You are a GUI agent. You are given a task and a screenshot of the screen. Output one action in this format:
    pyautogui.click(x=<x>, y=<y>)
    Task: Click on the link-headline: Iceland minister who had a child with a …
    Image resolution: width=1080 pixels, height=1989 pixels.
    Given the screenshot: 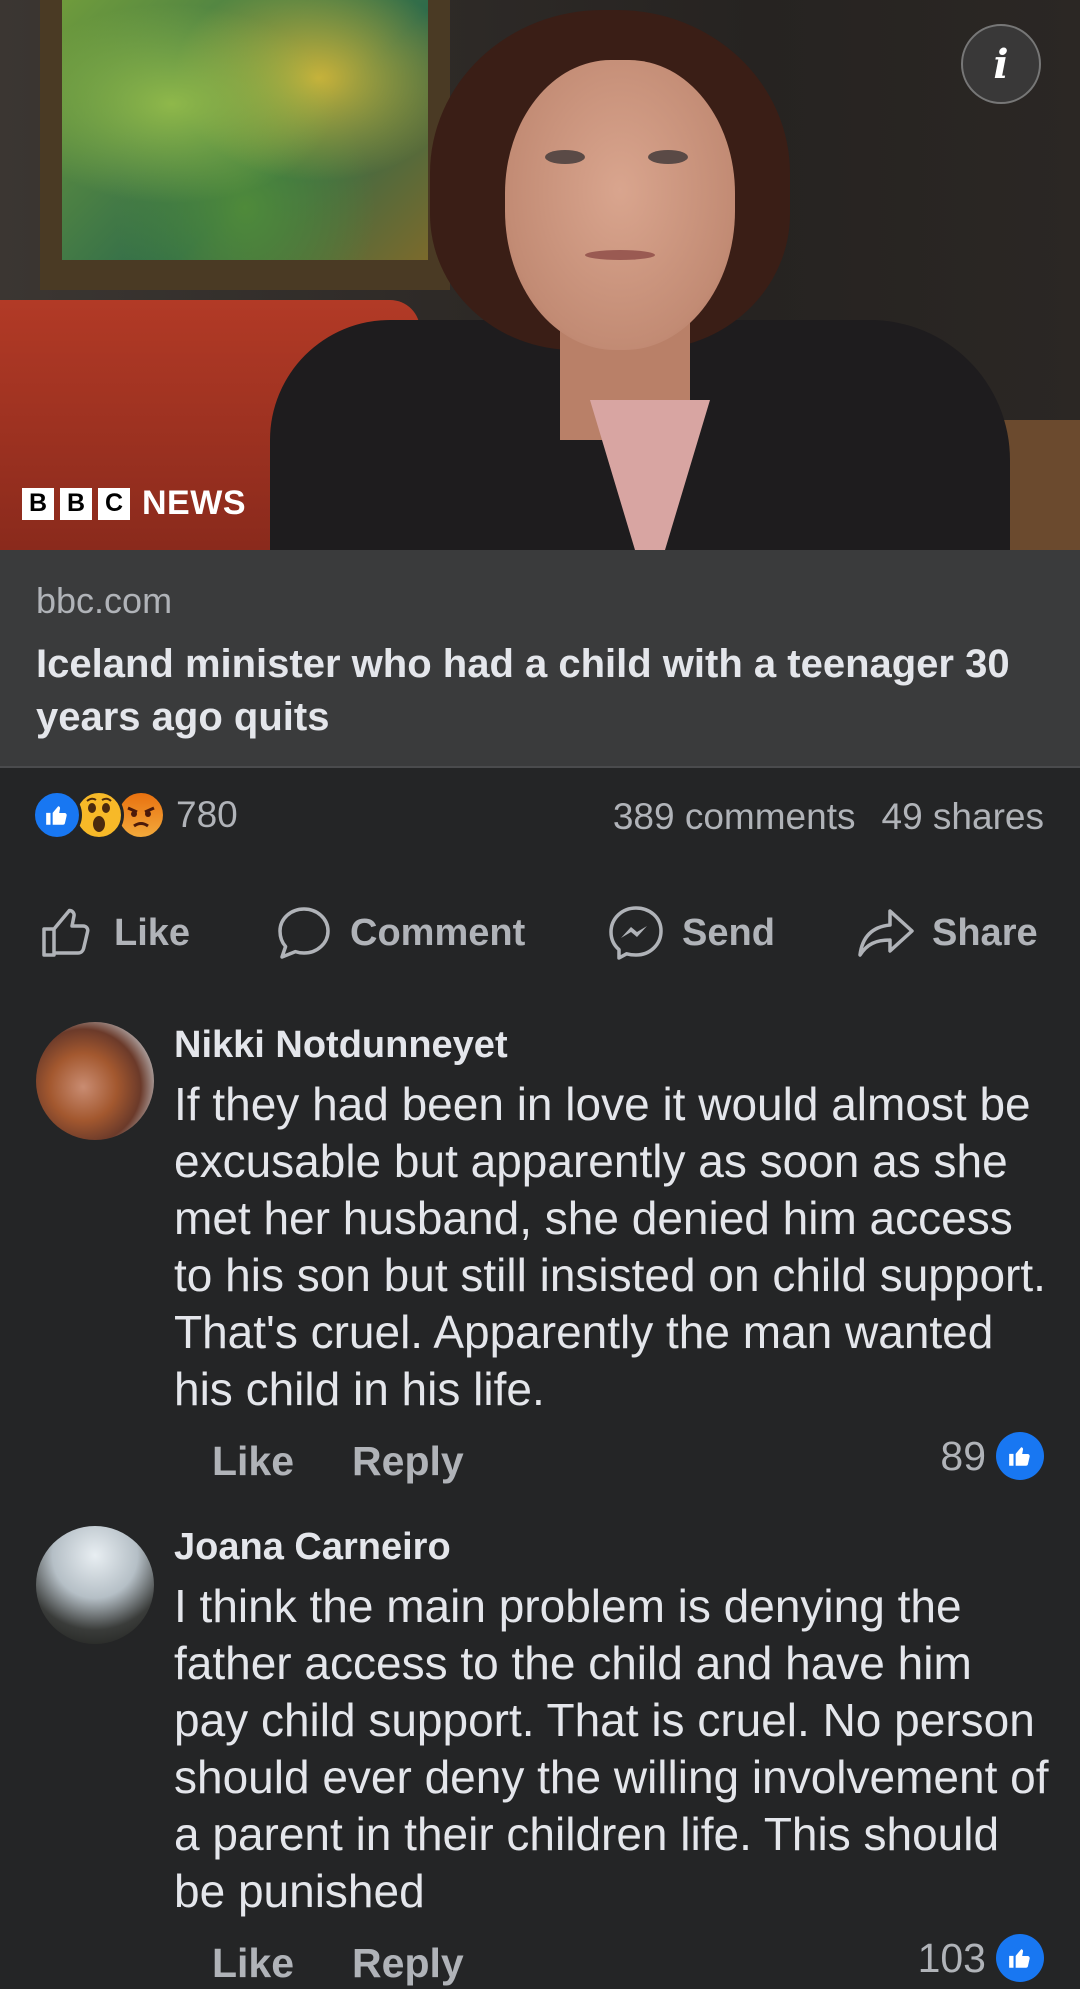 What is the action you would take?
    pyautogui.click(x=523, y=690)
    